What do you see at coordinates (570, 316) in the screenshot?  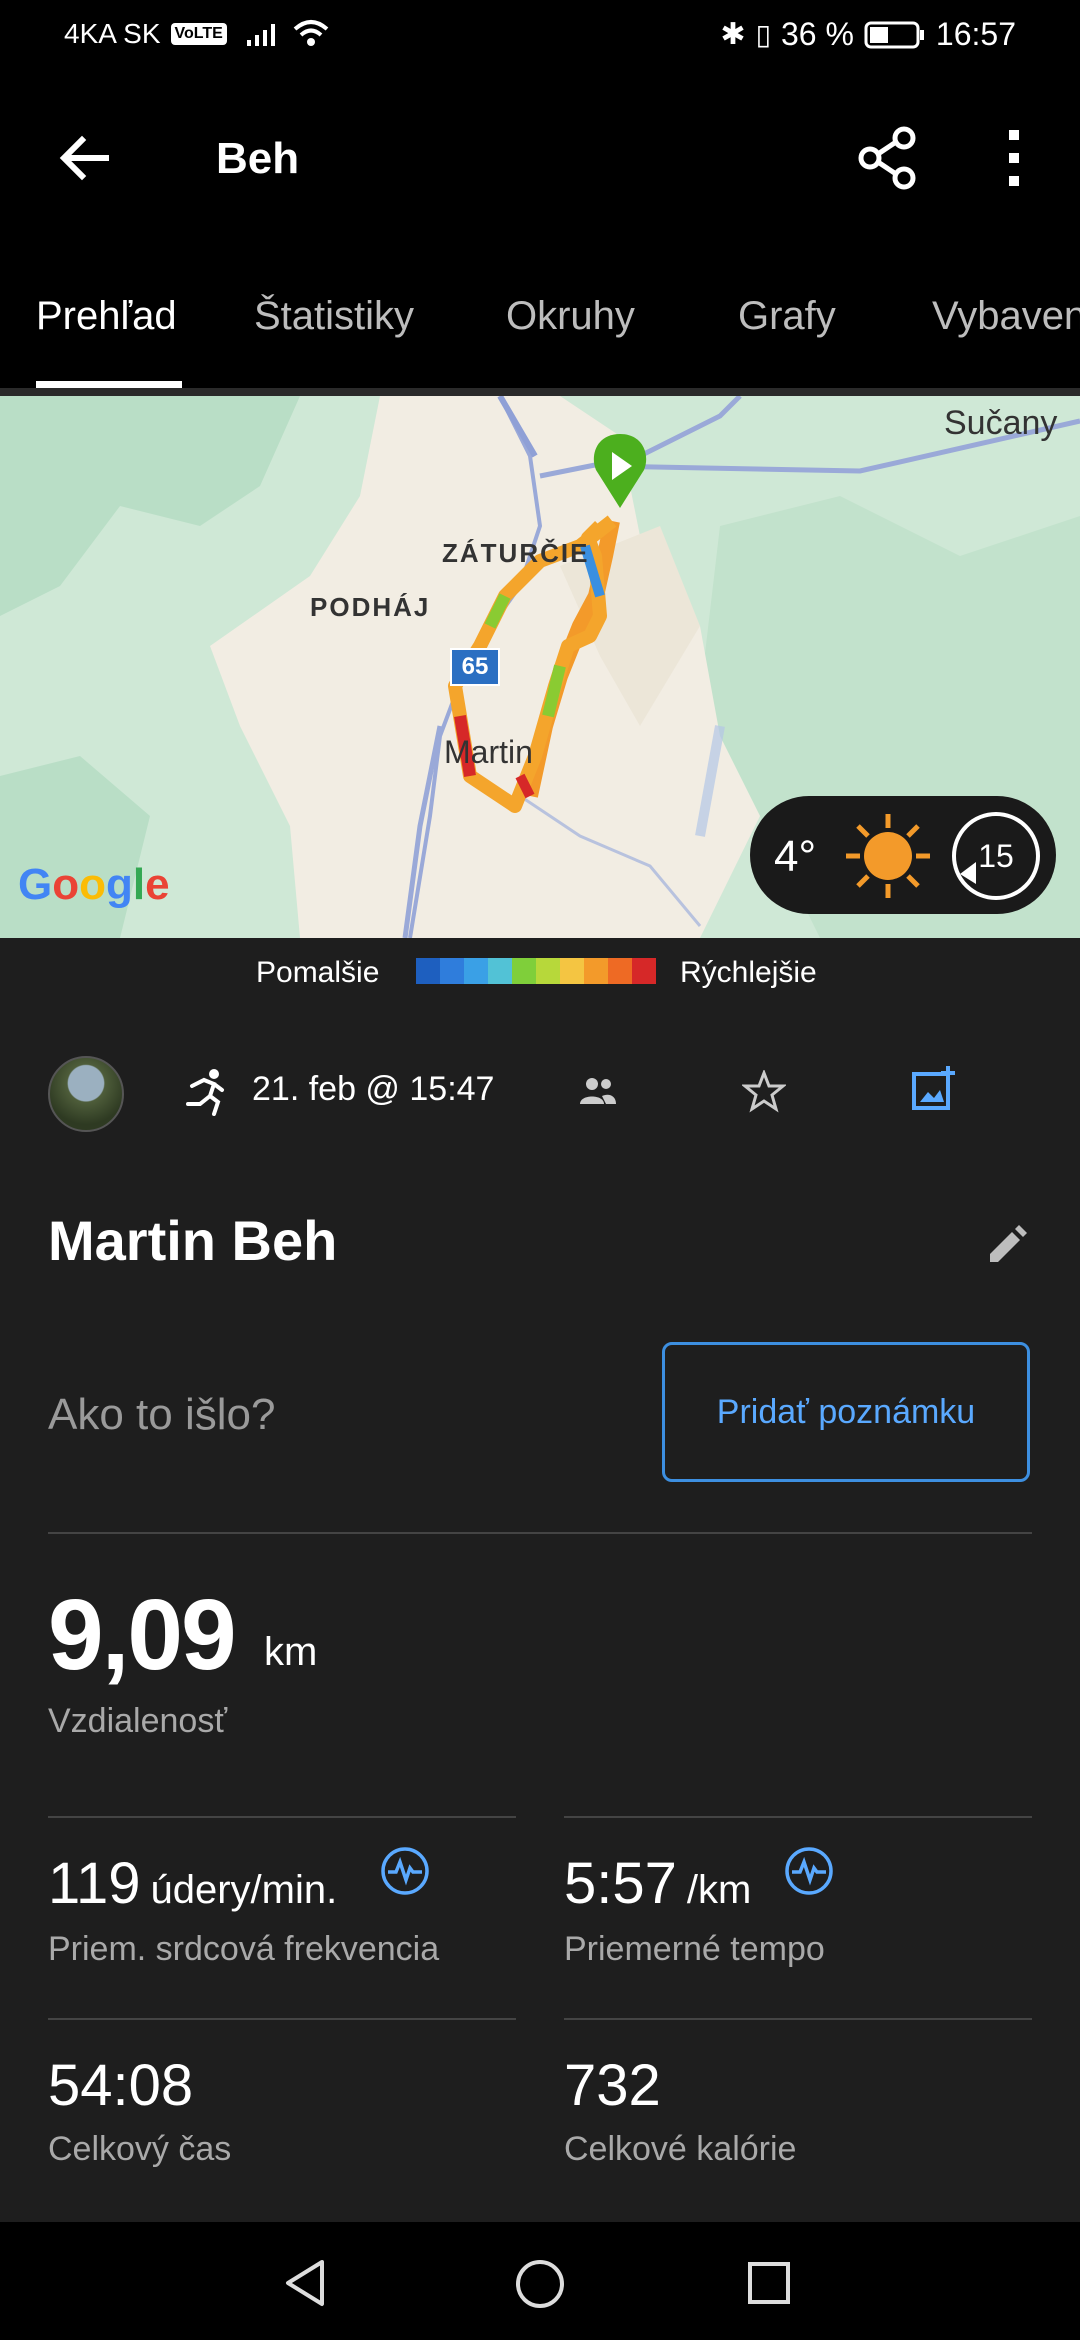 I see `tab-laps: Okruhy` at bounding box center [570, 316].